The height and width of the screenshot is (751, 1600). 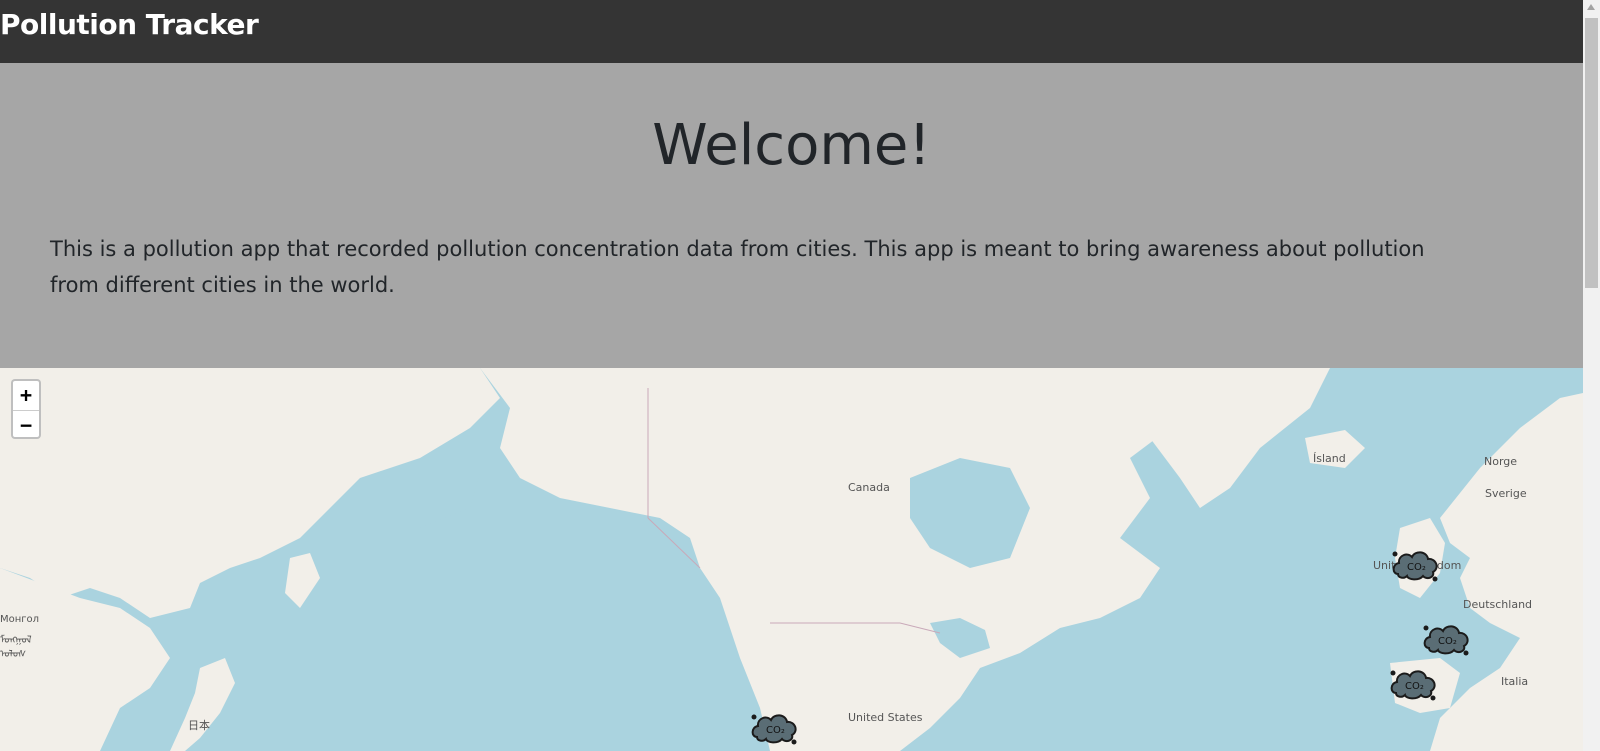 What do you see at coordinates (1329, 458) in the screenshot?
I see `label-island: Ísland` at bounding box center [1329, 458].